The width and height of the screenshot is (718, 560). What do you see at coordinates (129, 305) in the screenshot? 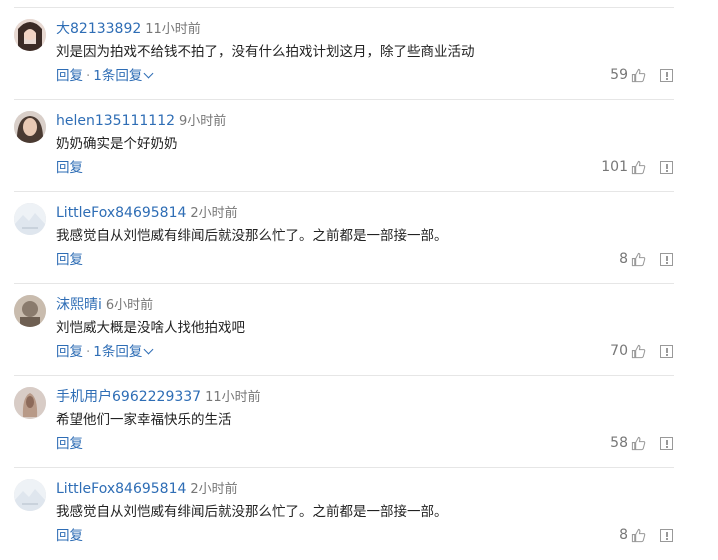
I see `timestamp: 6小时前` at bounding box center [129, 305].